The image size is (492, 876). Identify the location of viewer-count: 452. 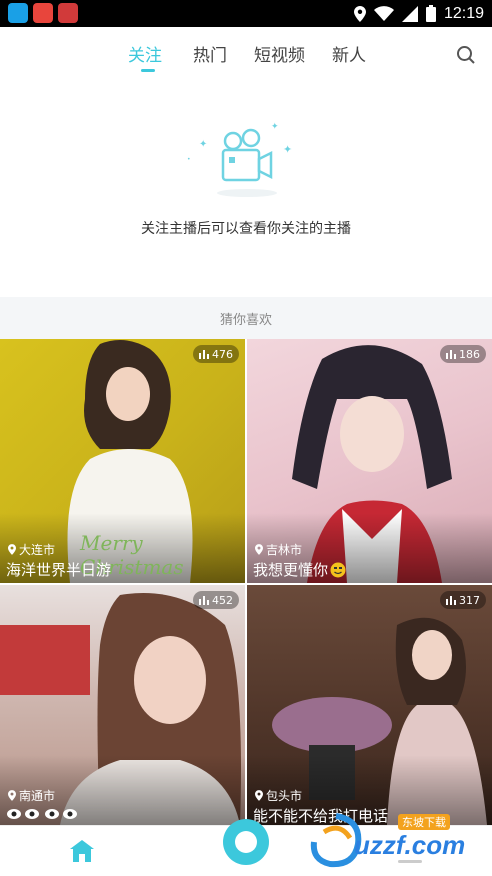
(222, 600).